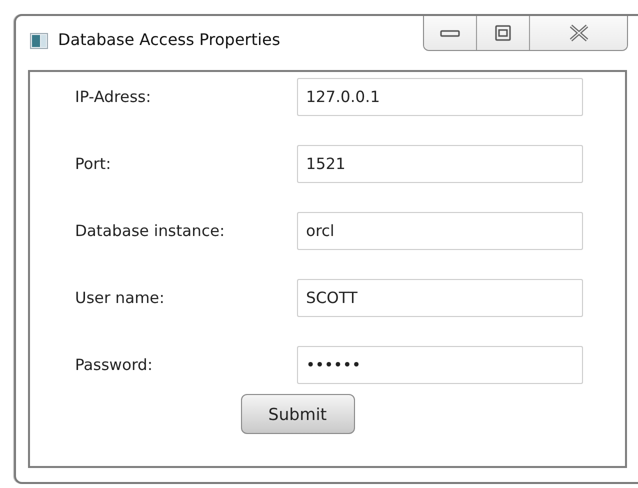 The image size is (638, 488). What do you see at coordinates (113, 97) in the screenshot?
I see `field-label: IP-Adress:` at bounding box center [113, 97].